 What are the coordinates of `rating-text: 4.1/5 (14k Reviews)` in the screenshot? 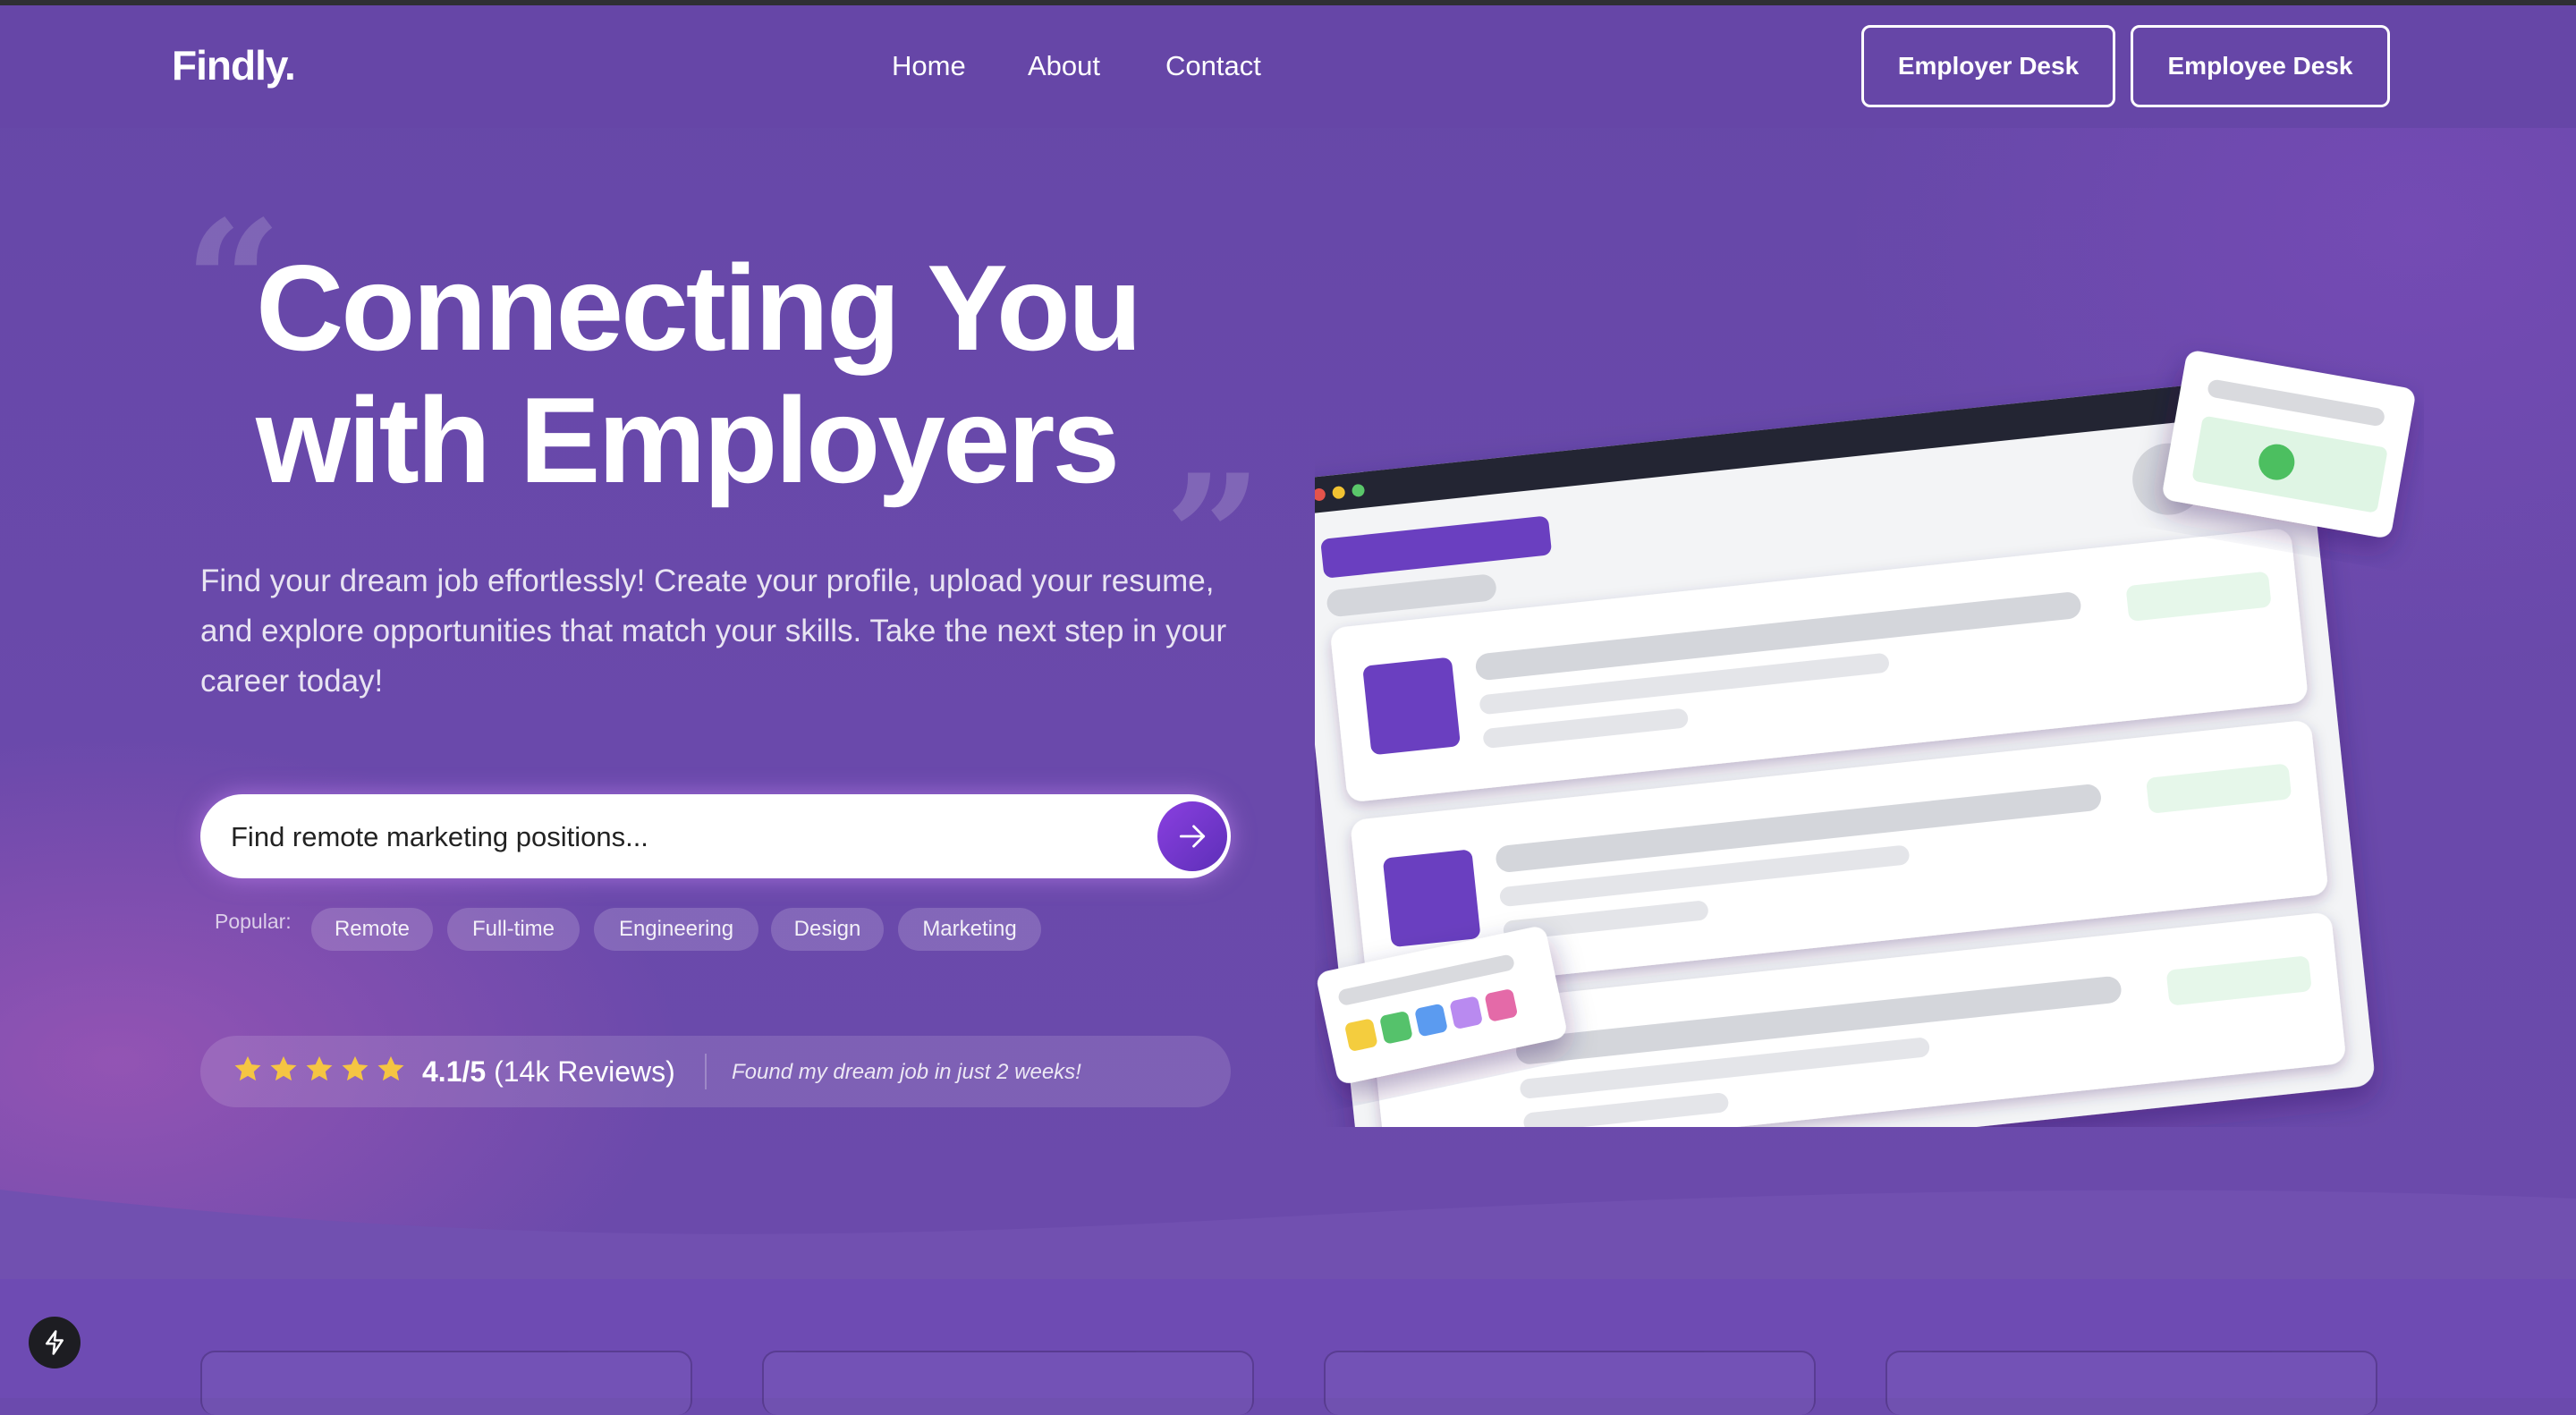 It's located at (548, 1072).